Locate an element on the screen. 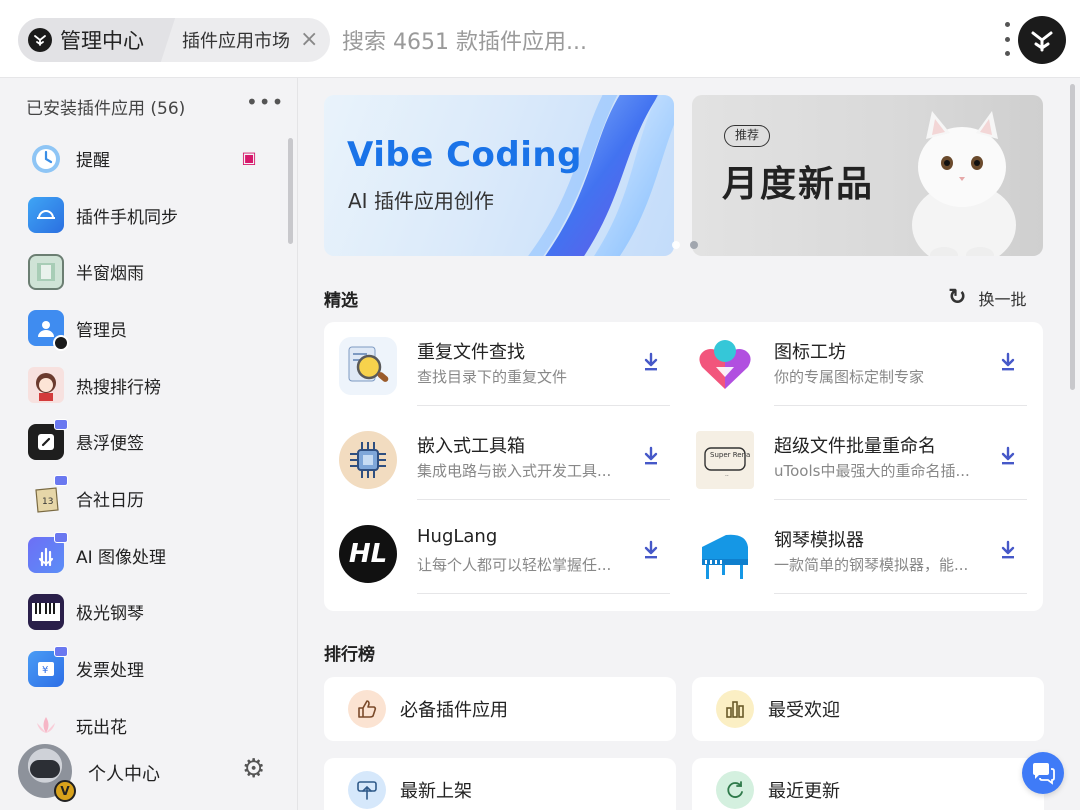 Image resolution: width=1080 pixels, height=810 pixels. gear-icon: ⚙ is located at coordinates (253, 769).